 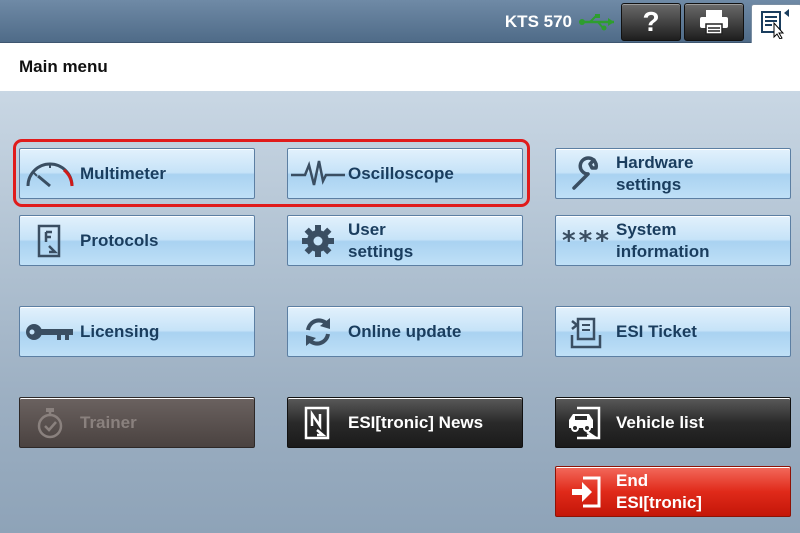 I want to click on asterisks-icon: ***, so click(x=586, y=240).